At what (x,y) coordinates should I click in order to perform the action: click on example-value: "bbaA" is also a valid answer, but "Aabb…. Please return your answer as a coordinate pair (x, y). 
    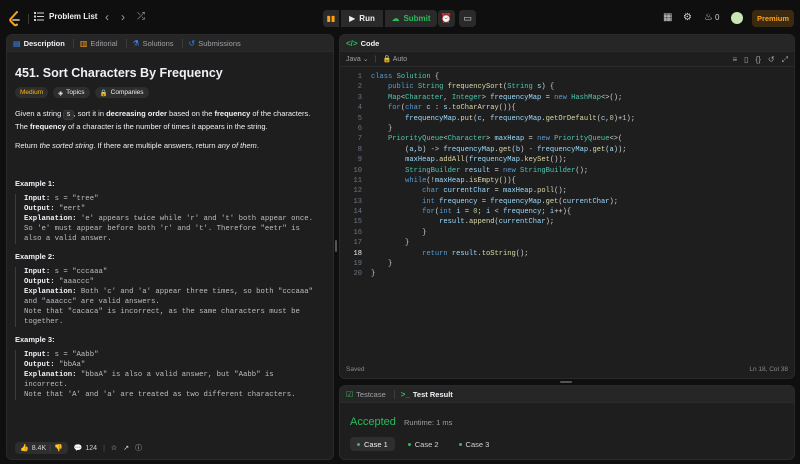
    Looking at the image, I should click on (175, 375).